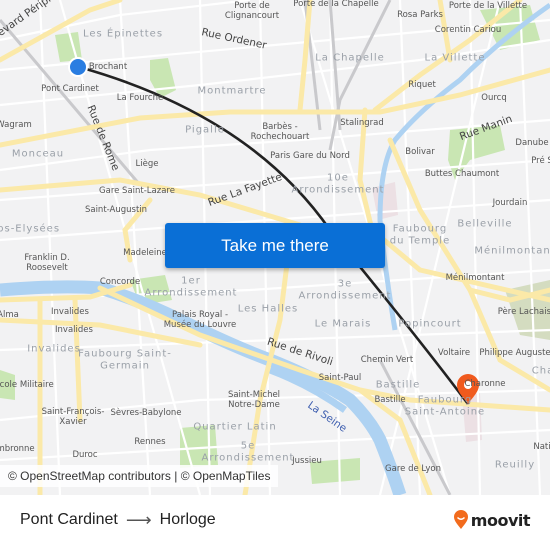 Image resolution: width=550 pixels, height=550 pixels. I want to click on map-label-concorde: Concorde, so click(120, 282).